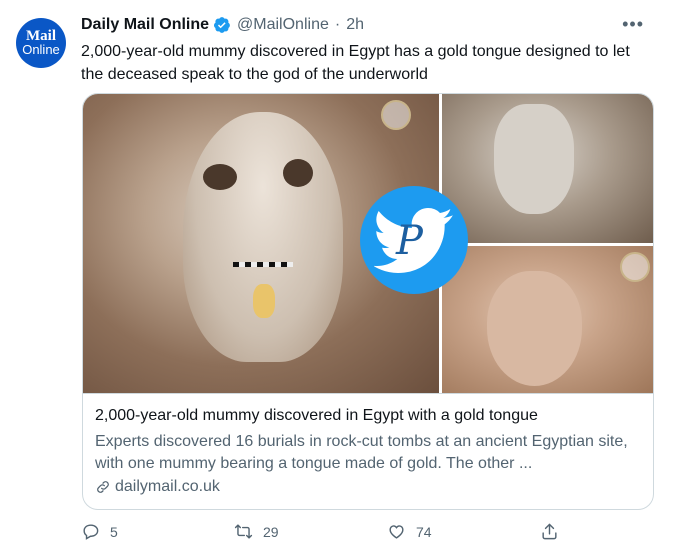 The width and height of the screenshot is (674, 549). Describe the element at coordinates (99, 531) in the screenshot. I see `reply-button: 5` at that location.